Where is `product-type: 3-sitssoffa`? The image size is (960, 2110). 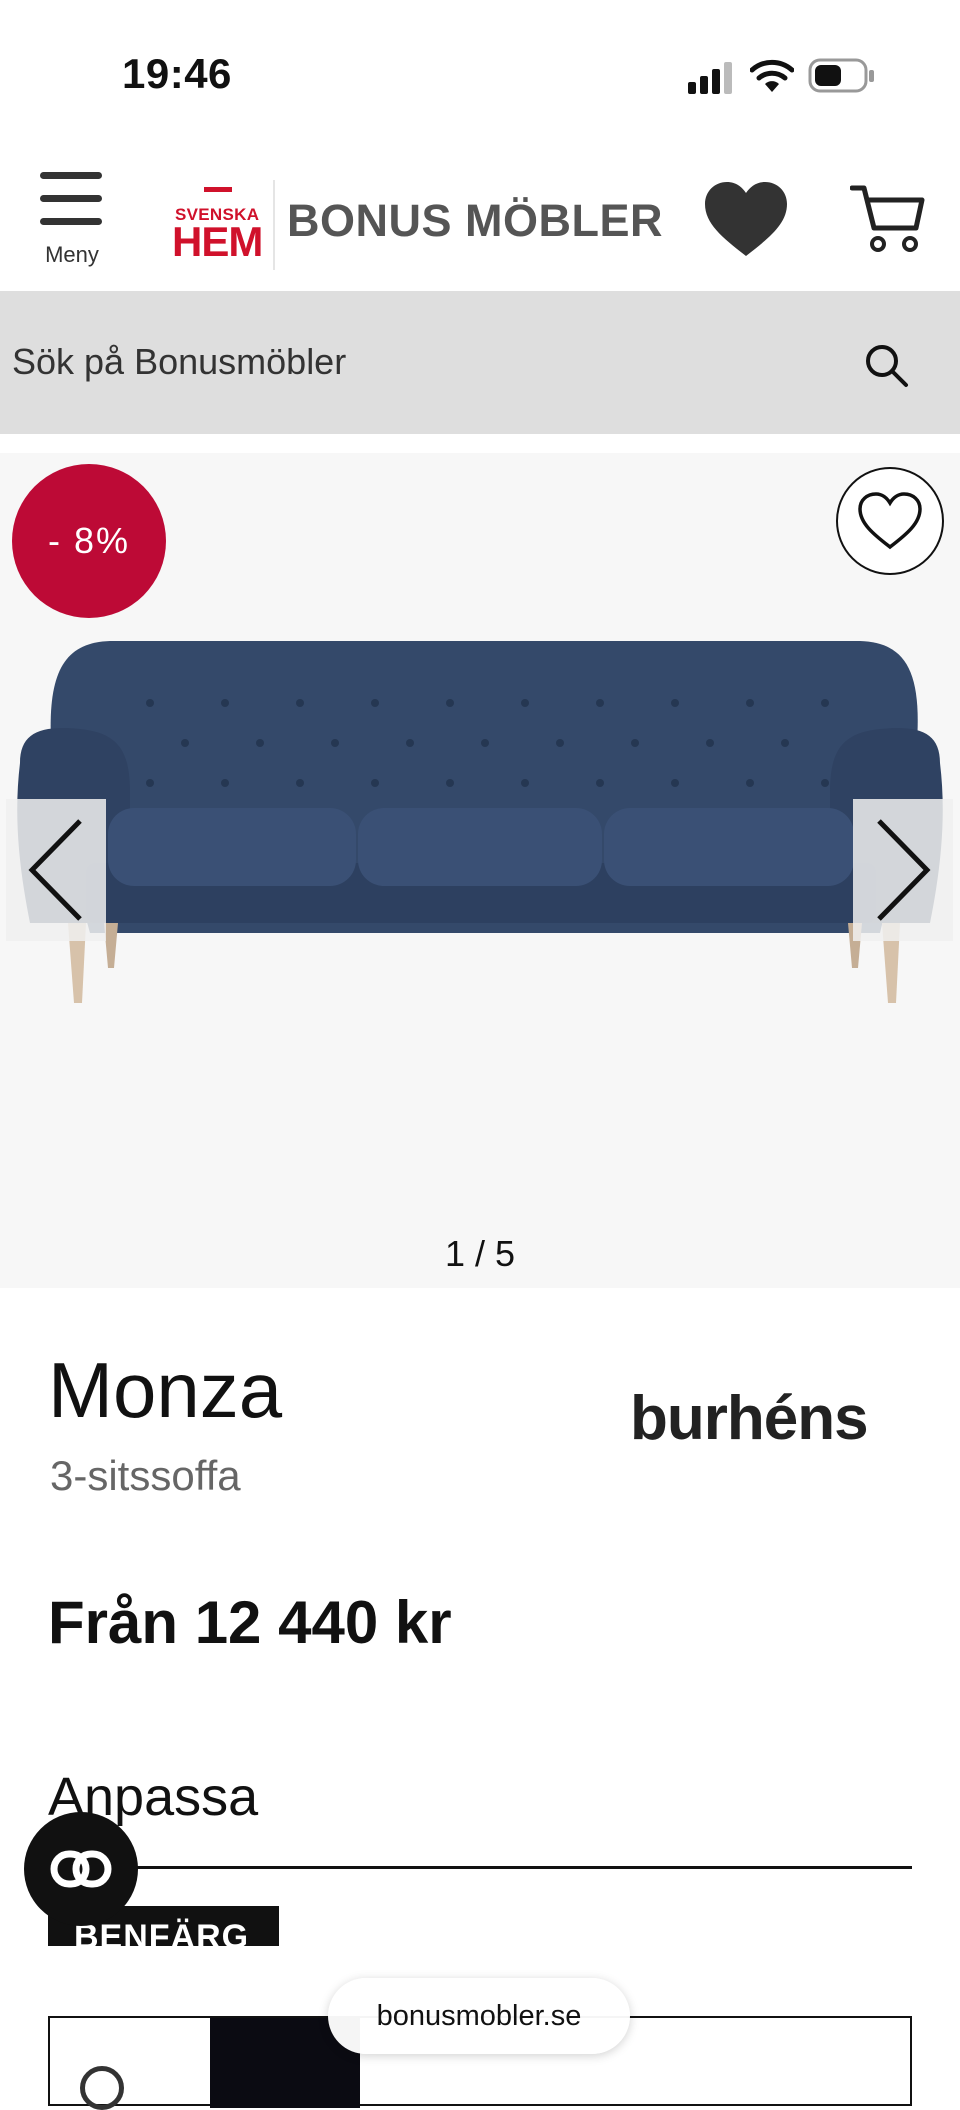 product-type: 3-sitssoffa is located at coordinates (145, 1475).